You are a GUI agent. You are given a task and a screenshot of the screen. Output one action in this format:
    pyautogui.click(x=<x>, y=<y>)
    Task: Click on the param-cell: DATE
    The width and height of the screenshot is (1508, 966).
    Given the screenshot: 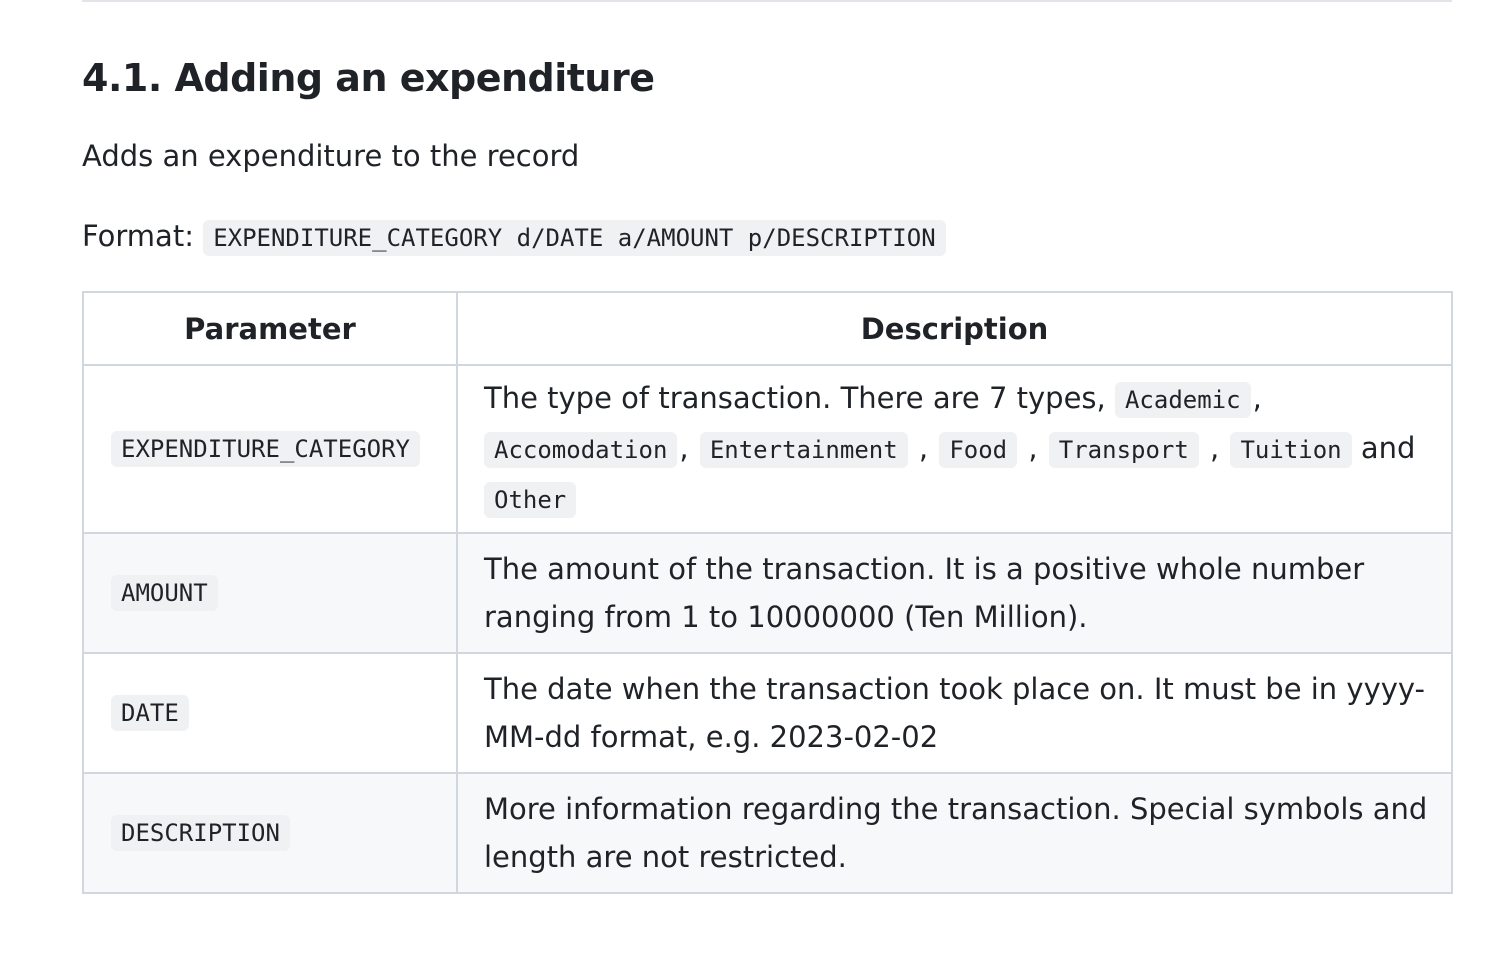 What is the action you would take?
    pyautogui.click(x=270, y=713)
    